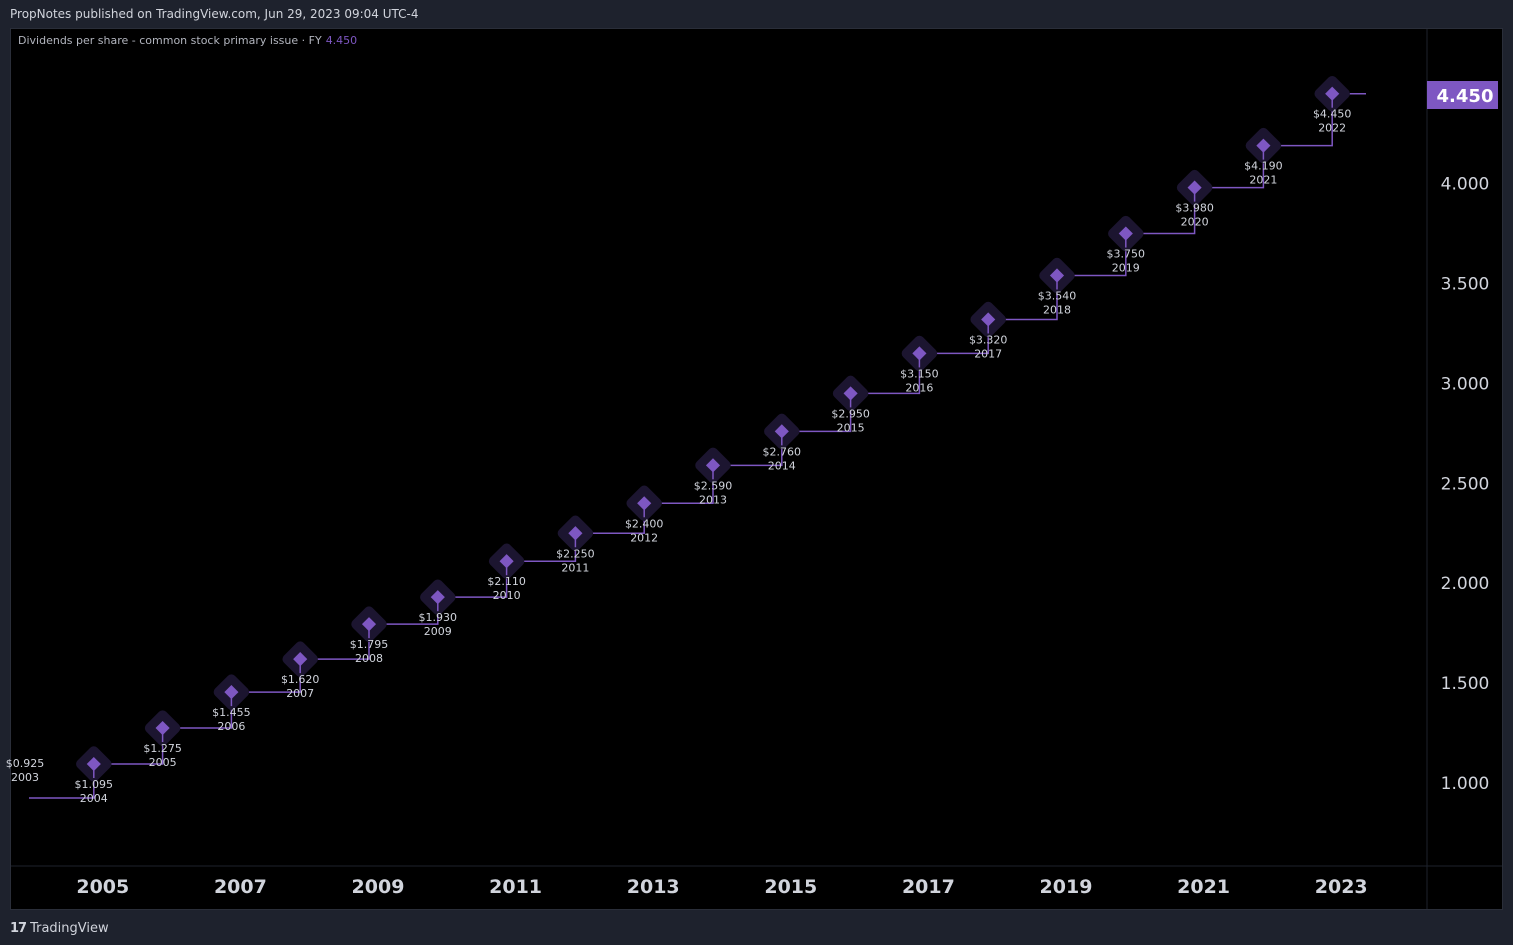 Image resolution: width=1513 pixels, height=945 pixels. Describe the element at coordinates (18, 928) in the screenshot. I see `tradingview-logo-icon: 17` at that location.